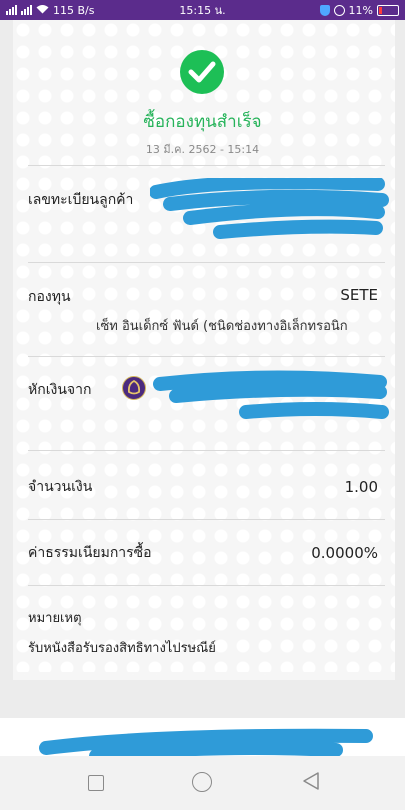  I want to click on success-title: ซื้อกองทุนสำเร็จ, so click(202, 122).